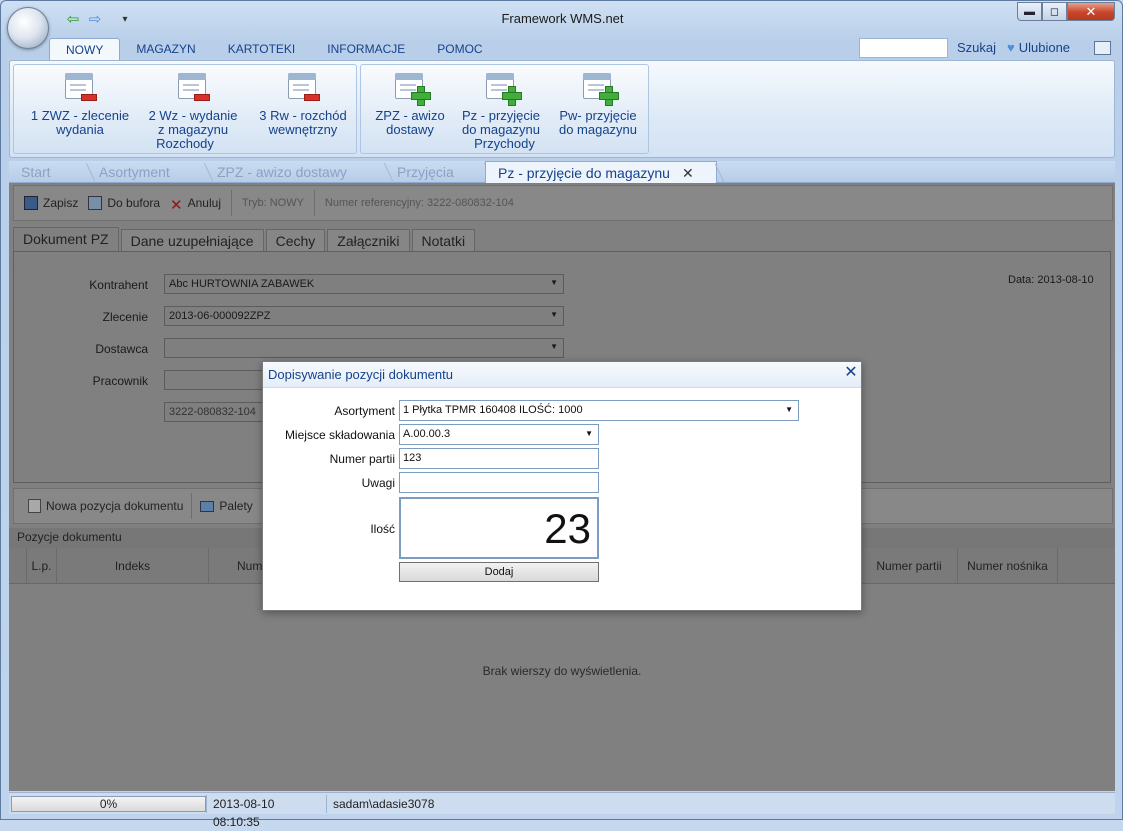 The height and width of the screenshot is (831, 1123). Describe the element at coordinates (85, 49) in the screenshot. I see `ribbon-tab-nowy: NOWY` at that location.